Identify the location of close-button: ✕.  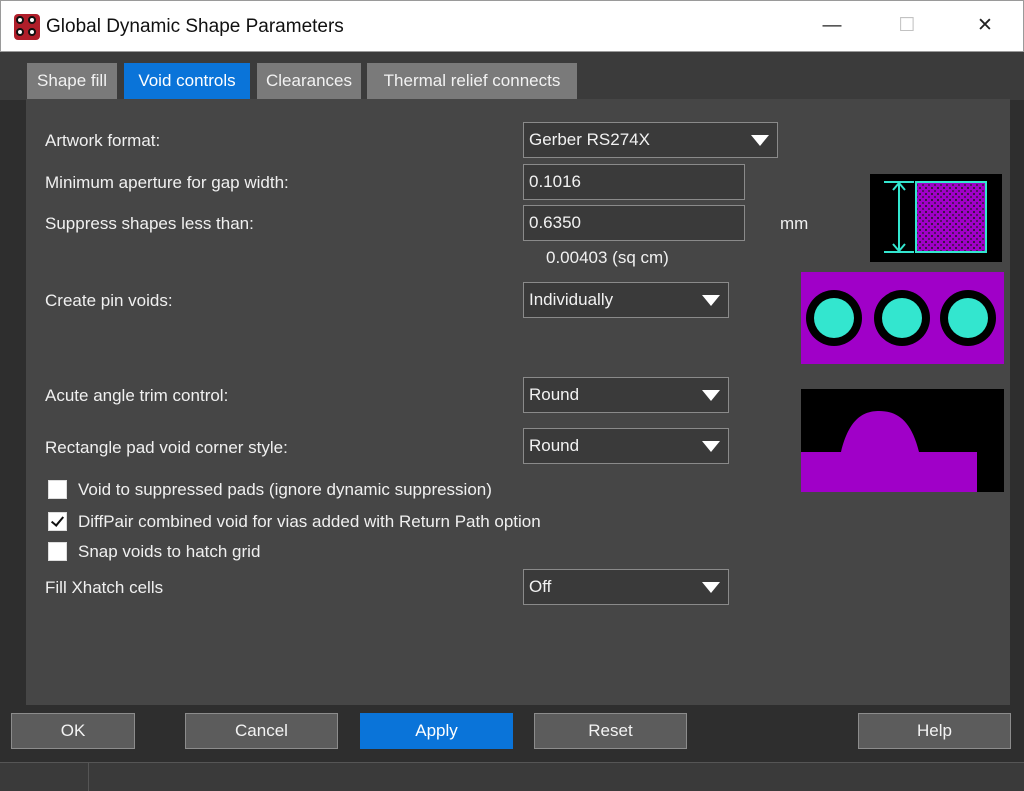
(985, 26).